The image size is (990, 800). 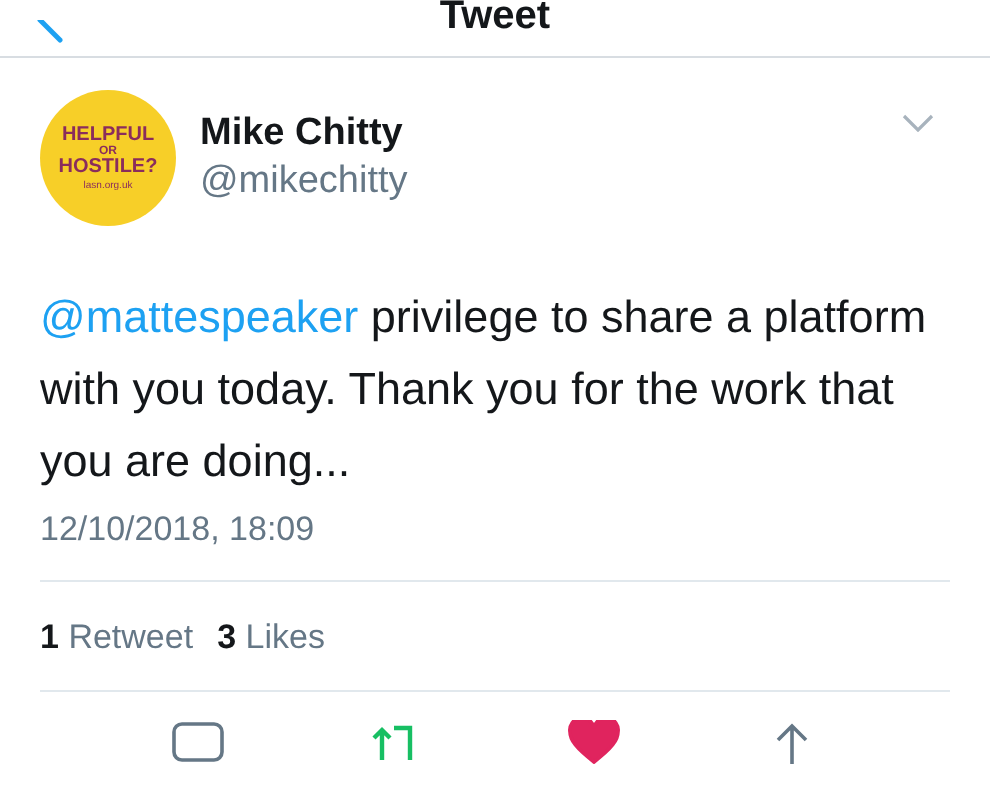 What do you see at coordinates (108, 167) in the screenshot?
I see `avatar-text: HOSTILE?` at bounding box center [108, 167].